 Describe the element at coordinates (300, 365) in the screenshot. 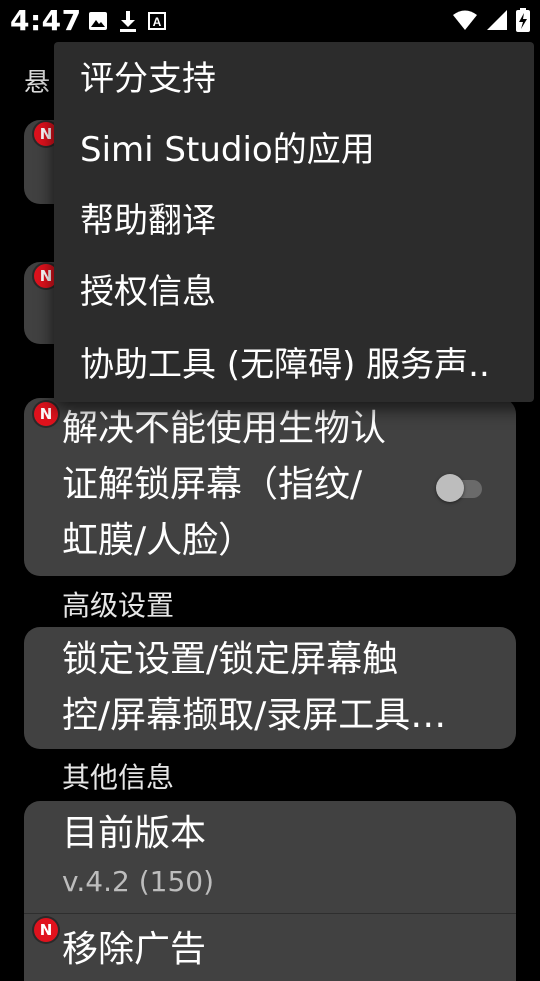

I see `menu-item-accessibility-statement: 协助工具 (无障碍) 服务声..` at that location.